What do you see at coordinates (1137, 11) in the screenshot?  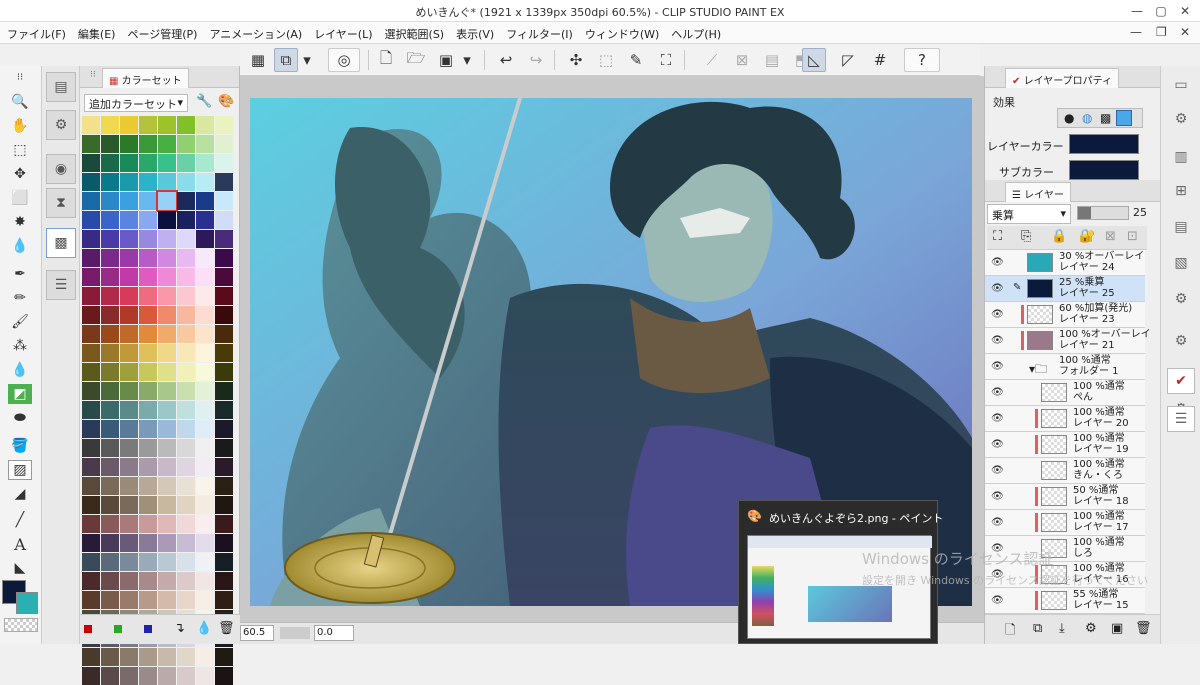 I see `minimize-button: —` at bounding box center [1137, 11].